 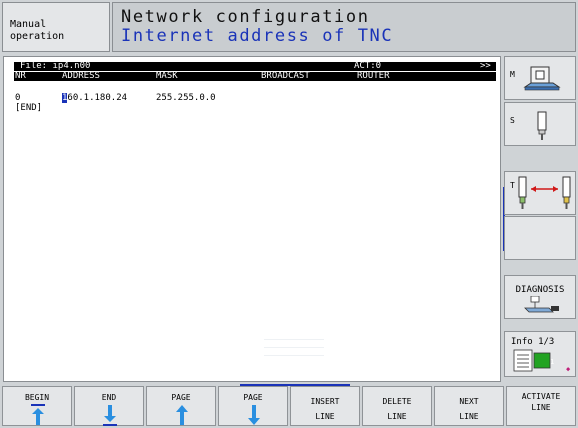 I want to click on softkey-s-label: S, so click(x=512, y=120).